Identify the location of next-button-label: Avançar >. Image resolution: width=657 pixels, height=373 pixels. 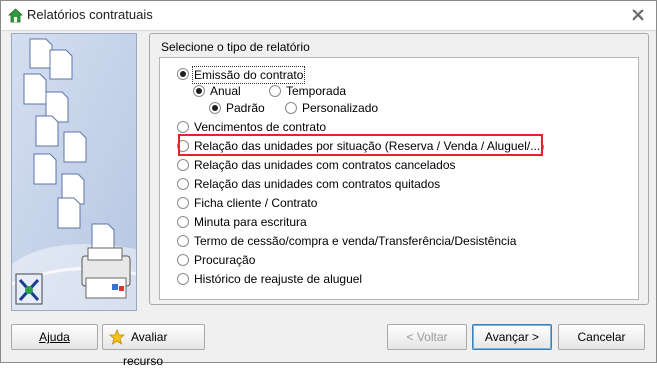
(512, 337).